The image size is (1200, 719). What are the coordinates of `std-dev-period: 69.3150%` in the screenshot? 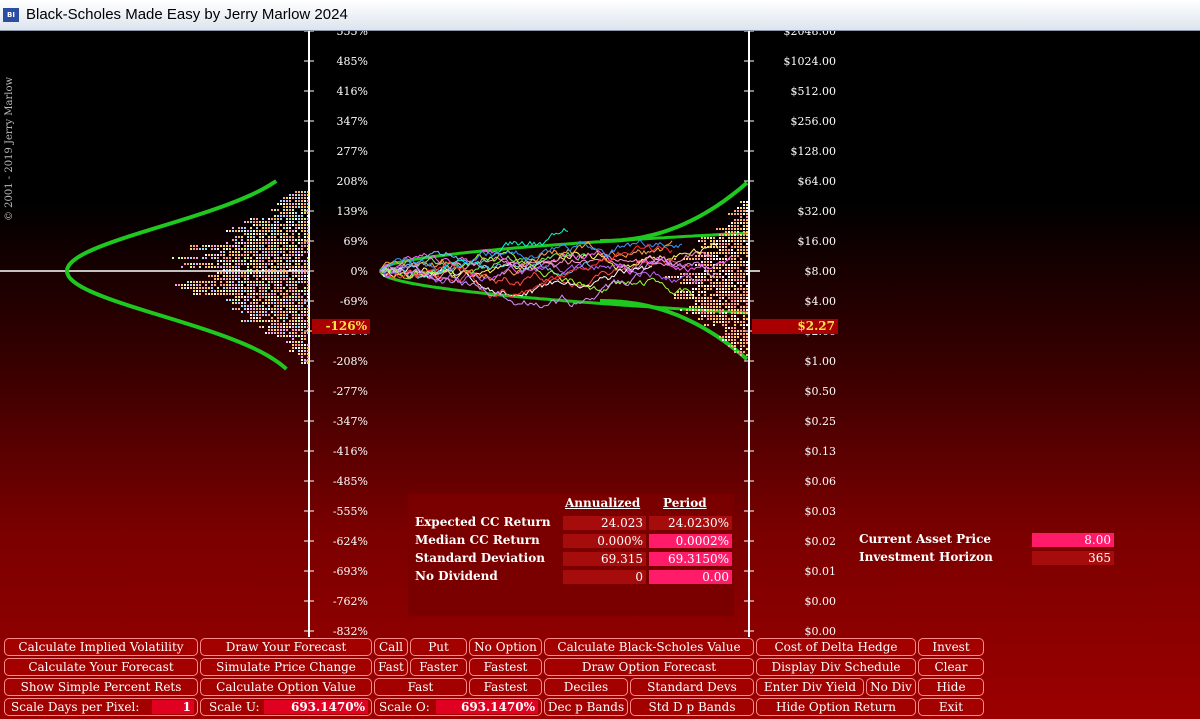 It's located at (690, 559).